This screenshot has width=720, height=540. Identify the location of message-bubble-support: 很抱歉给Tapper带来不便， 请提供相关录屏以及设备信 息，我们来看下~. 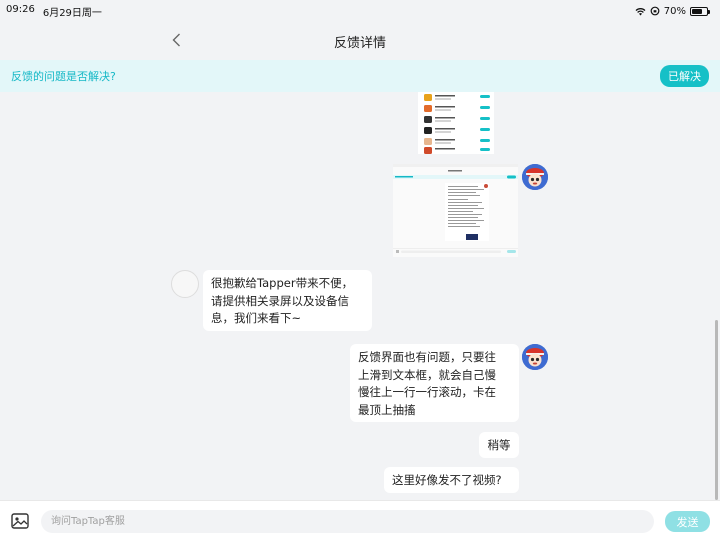
(287, 300).